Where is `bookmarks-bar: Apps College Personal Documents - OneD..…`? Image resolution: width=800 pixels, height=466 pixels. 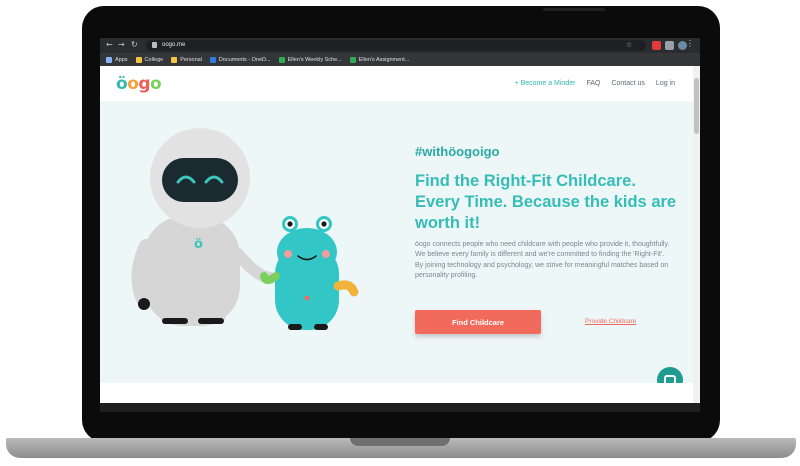
bookmarks-bar: Apps College Personal Documents - OneD..… is located at coordinates (400, 59).